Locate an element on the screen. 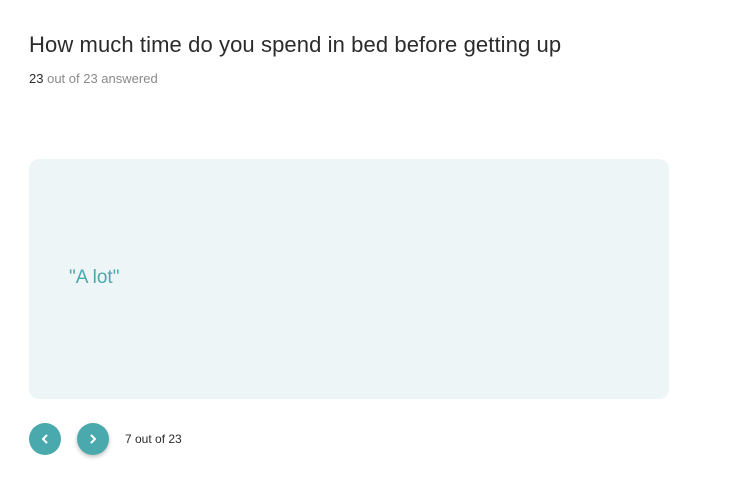 Image resolution: width=732 pixels, height=477 pixels. chevron-right-icon is located at coordinates (93, 439).